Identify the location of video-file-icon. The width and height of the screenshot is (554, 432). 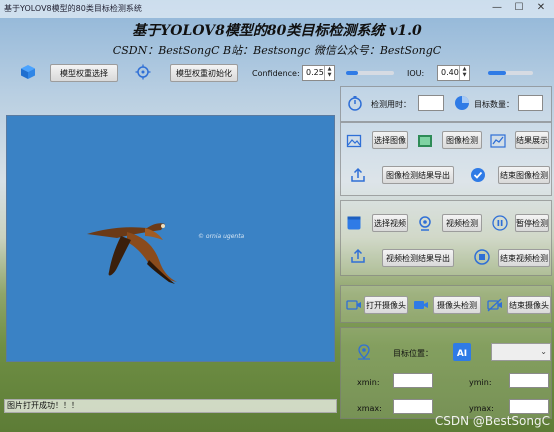
(354, 223).